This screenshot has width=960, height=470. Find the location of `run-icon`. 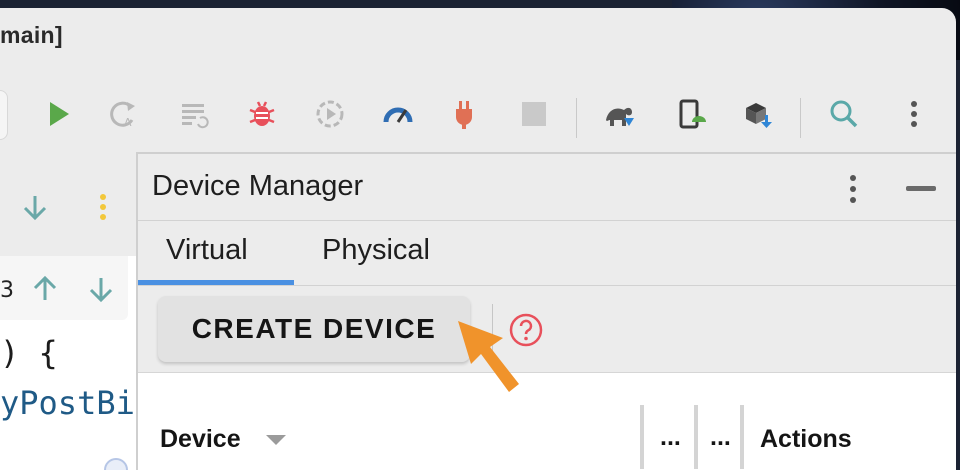

run-icon is located at coordinates (58, 114).